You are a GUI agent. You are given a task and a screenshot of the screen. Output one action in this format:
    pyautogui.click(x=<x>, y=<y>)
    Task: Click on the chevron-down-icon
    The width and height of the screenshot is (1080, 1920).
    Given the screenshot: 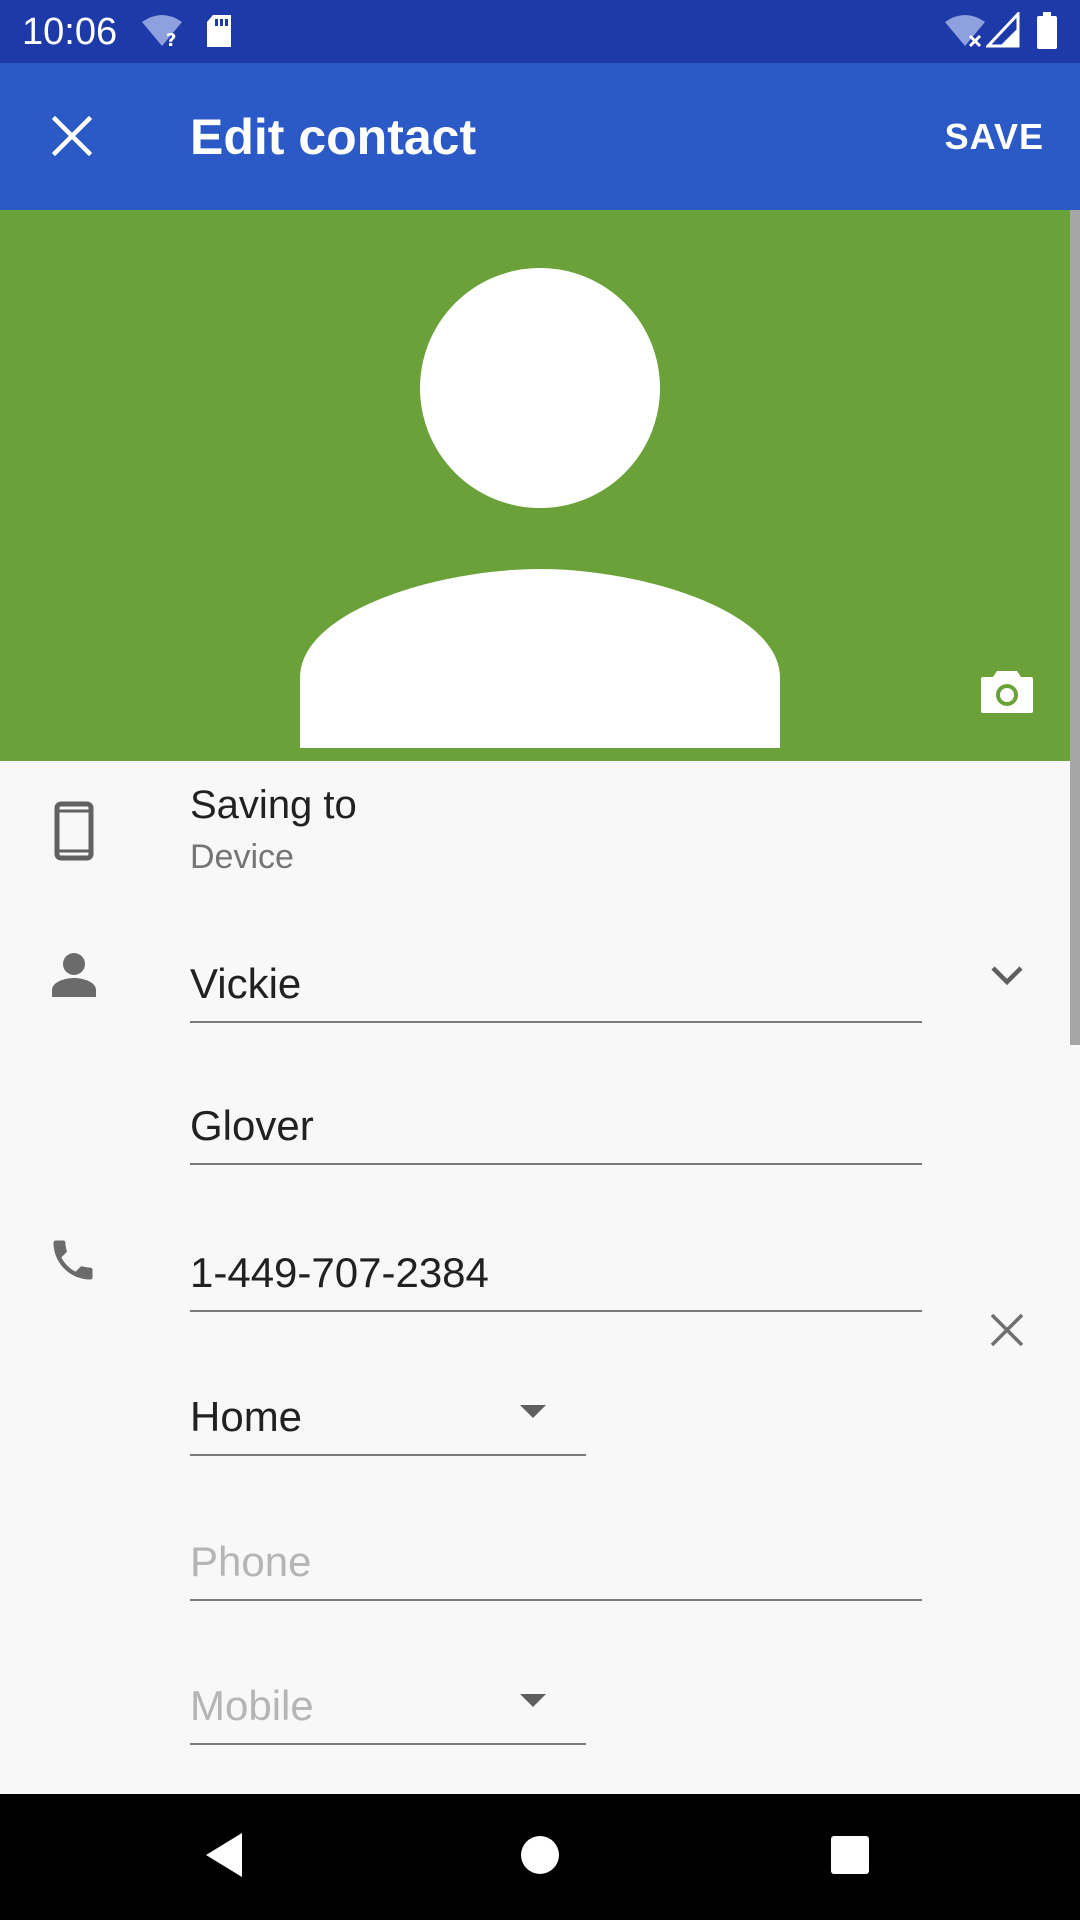 What is the action you would take?
    pyautogui.click(x=1007, y=978)
    